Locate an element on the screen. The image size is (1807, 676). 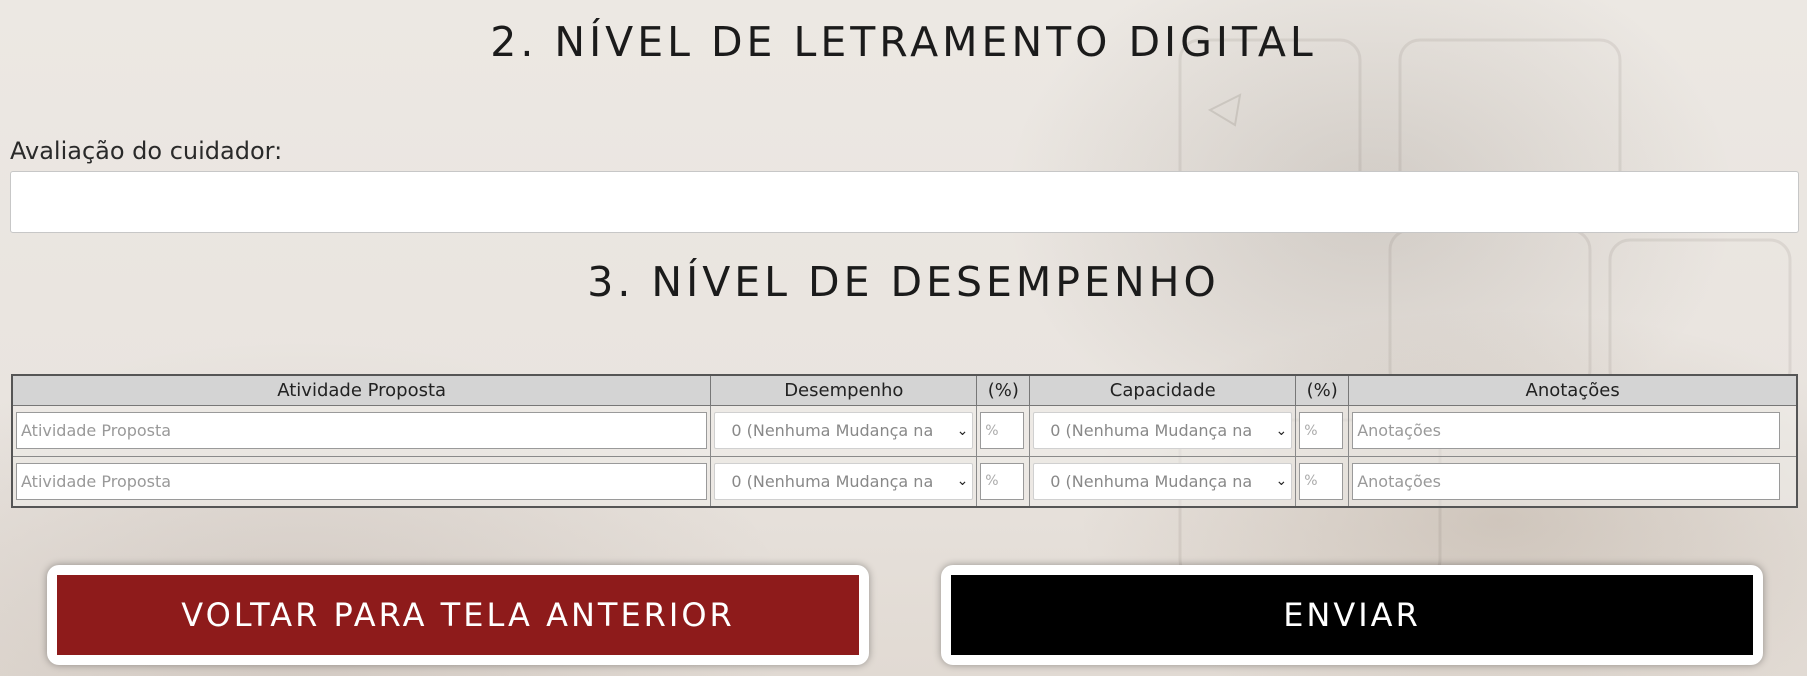
performance-section-title: 3. NÍVEL DE DESEMPENHO is located at coordinates (903, 282).